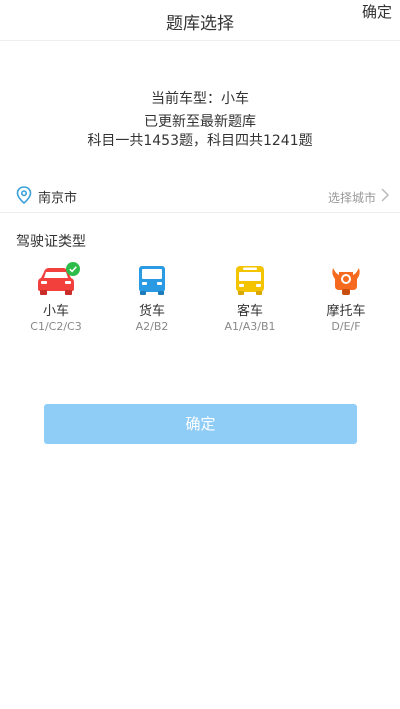 The height and width of the screenshot is (709, 400). I want to click on license-type-name: 小车, so click(55, 311).